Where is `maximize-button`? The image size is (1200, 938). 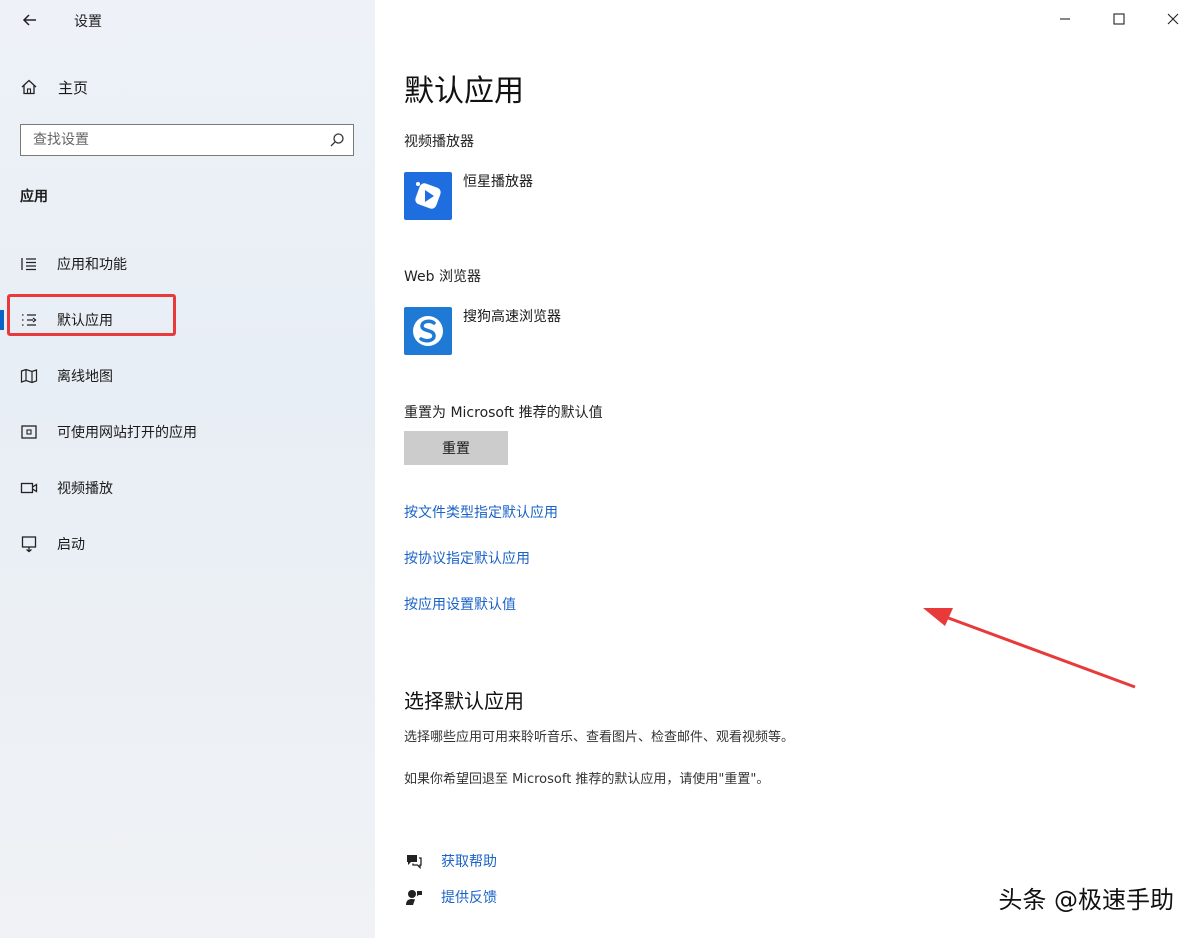 maximize-button is located at coordinates (1119, 19).